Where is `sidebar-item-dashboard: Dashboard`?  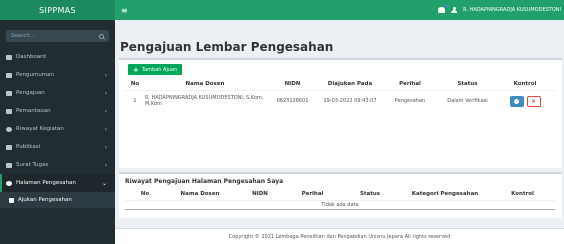
sidebar-item-dashboard: Dashboard is located at coordinates (57, 57).